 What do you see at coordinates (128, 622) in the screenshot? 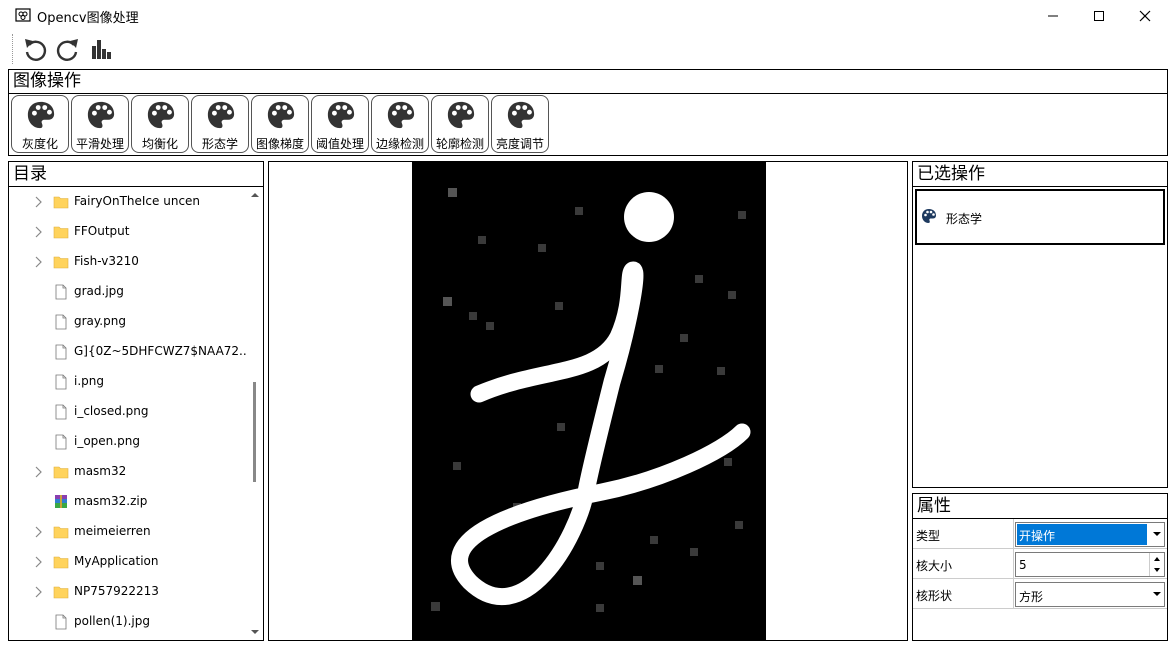
I see `tree-file-item: pollen(1).jpg` at bounding box center [128, 622].